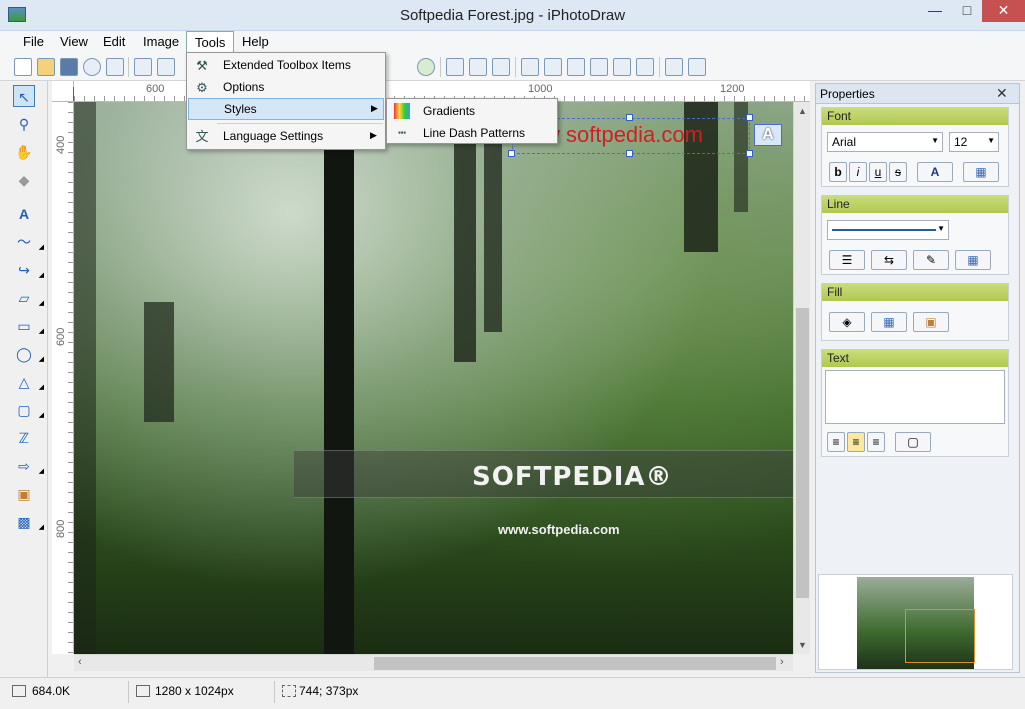 The image size is (1025, 709). I want to click on menu-language-settings: 文 Language Settings ▶, so click(286, 137).